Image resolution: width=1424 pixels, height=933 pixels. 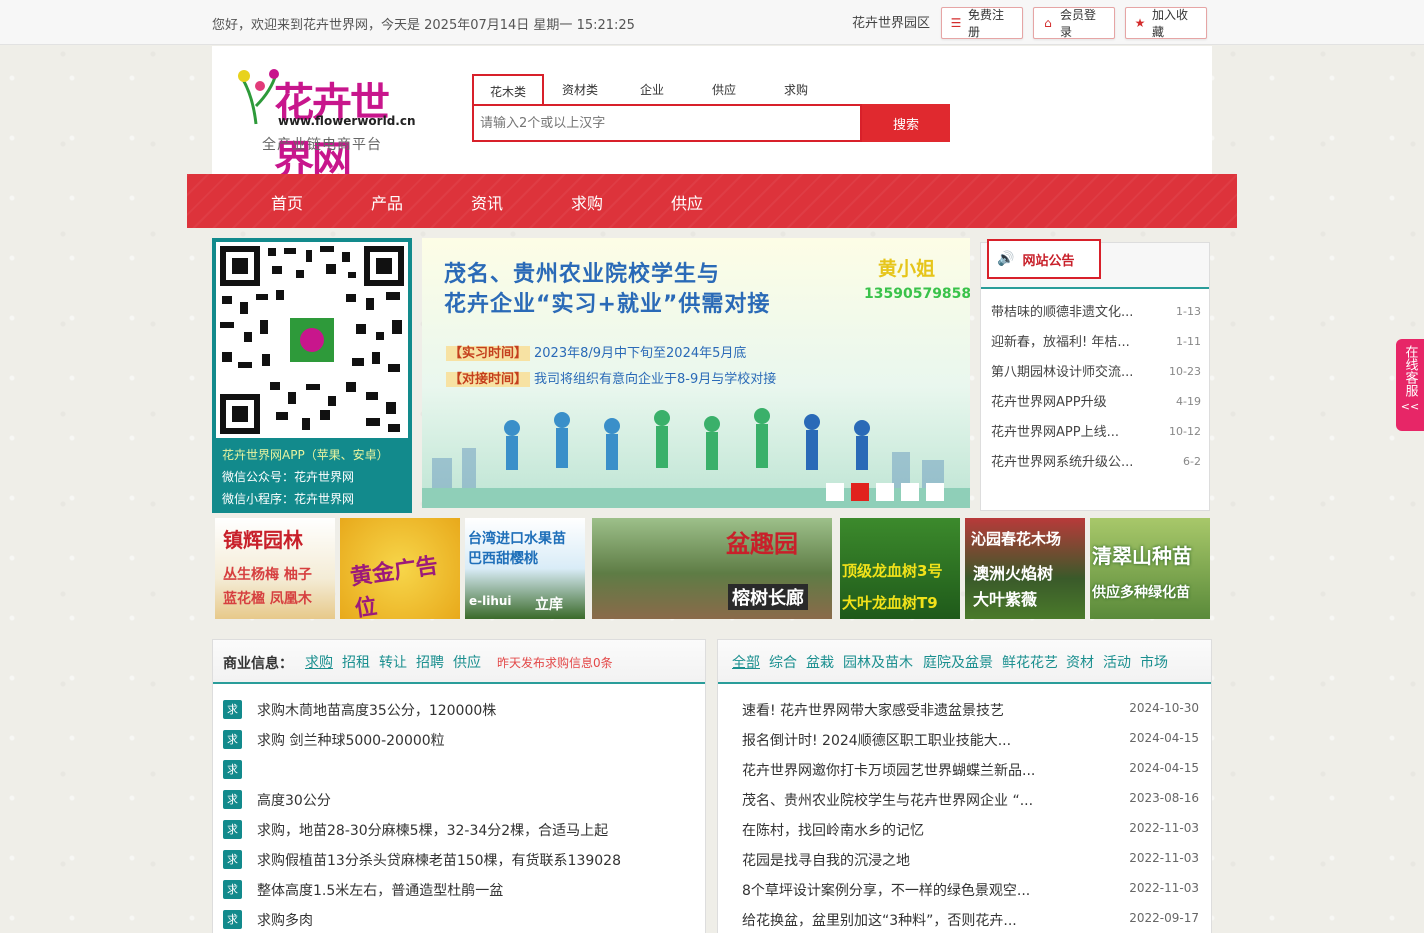 I want to click on list-item: 第八期园林设计师交流... 10-23, so click(x=1096, y=376).